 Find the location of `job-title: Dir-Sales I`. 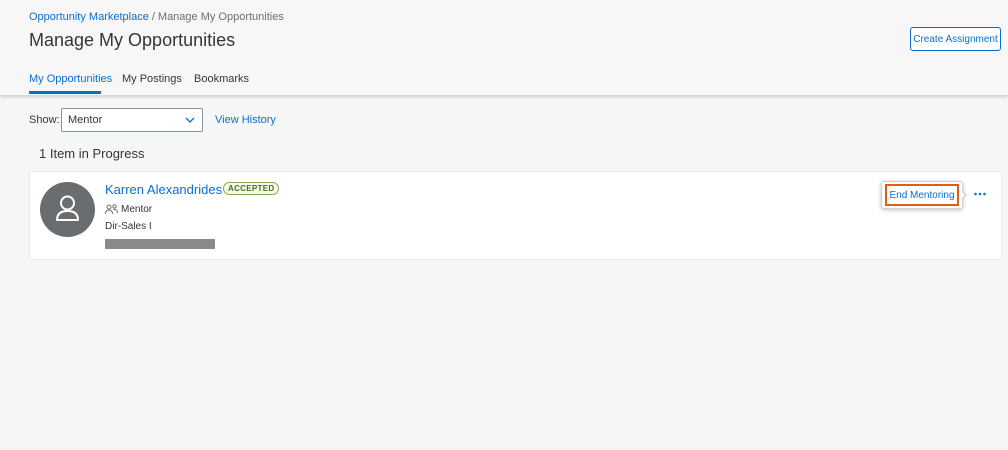

job-title: Dir-Sales I is located at coordinates (128, 226).